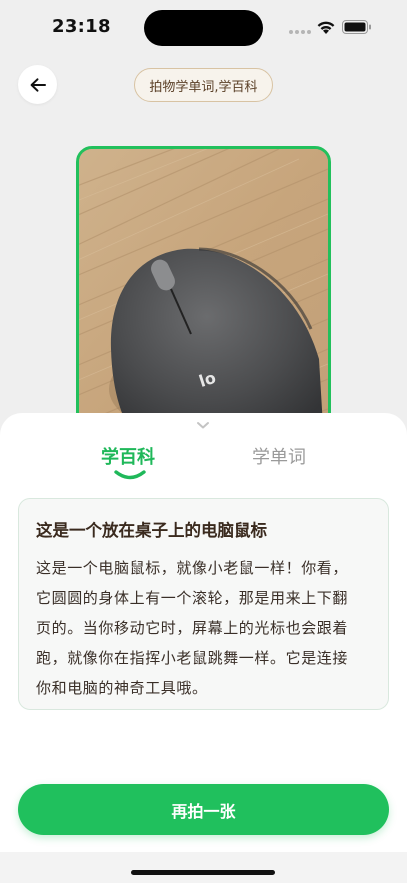 This screenshot has height=883, width=407. Describe the element at coordinates (203, 809) in the screenshot. I see `retake-photo-button: 再拍一张` at that location.